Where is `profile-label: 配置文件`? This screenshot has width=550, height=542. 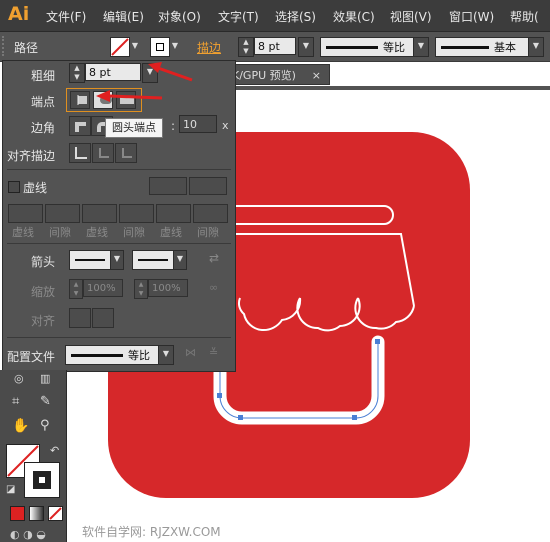 profile-label: 配置文件 is located at coordinates (31, 357).